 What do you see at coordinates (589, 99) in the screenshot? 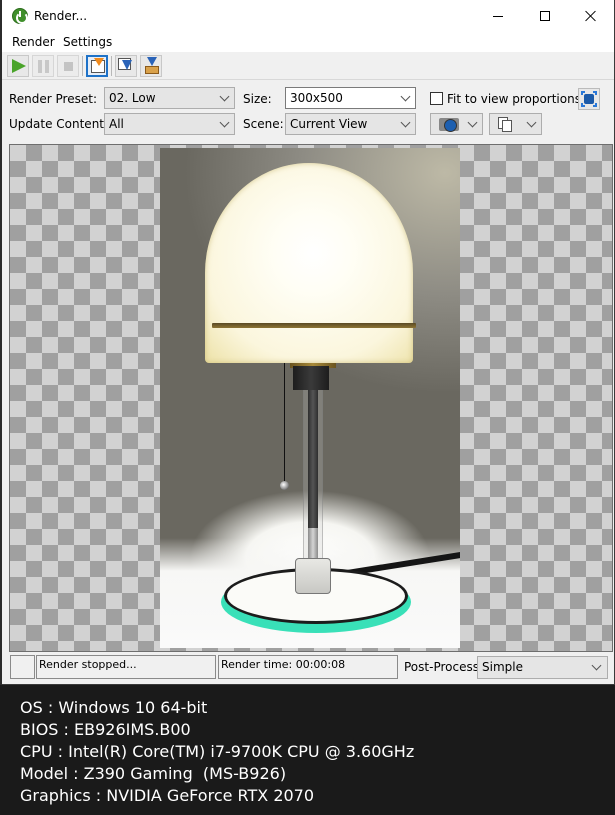
I see `fit-view-button` at bounding box center [589, 99].